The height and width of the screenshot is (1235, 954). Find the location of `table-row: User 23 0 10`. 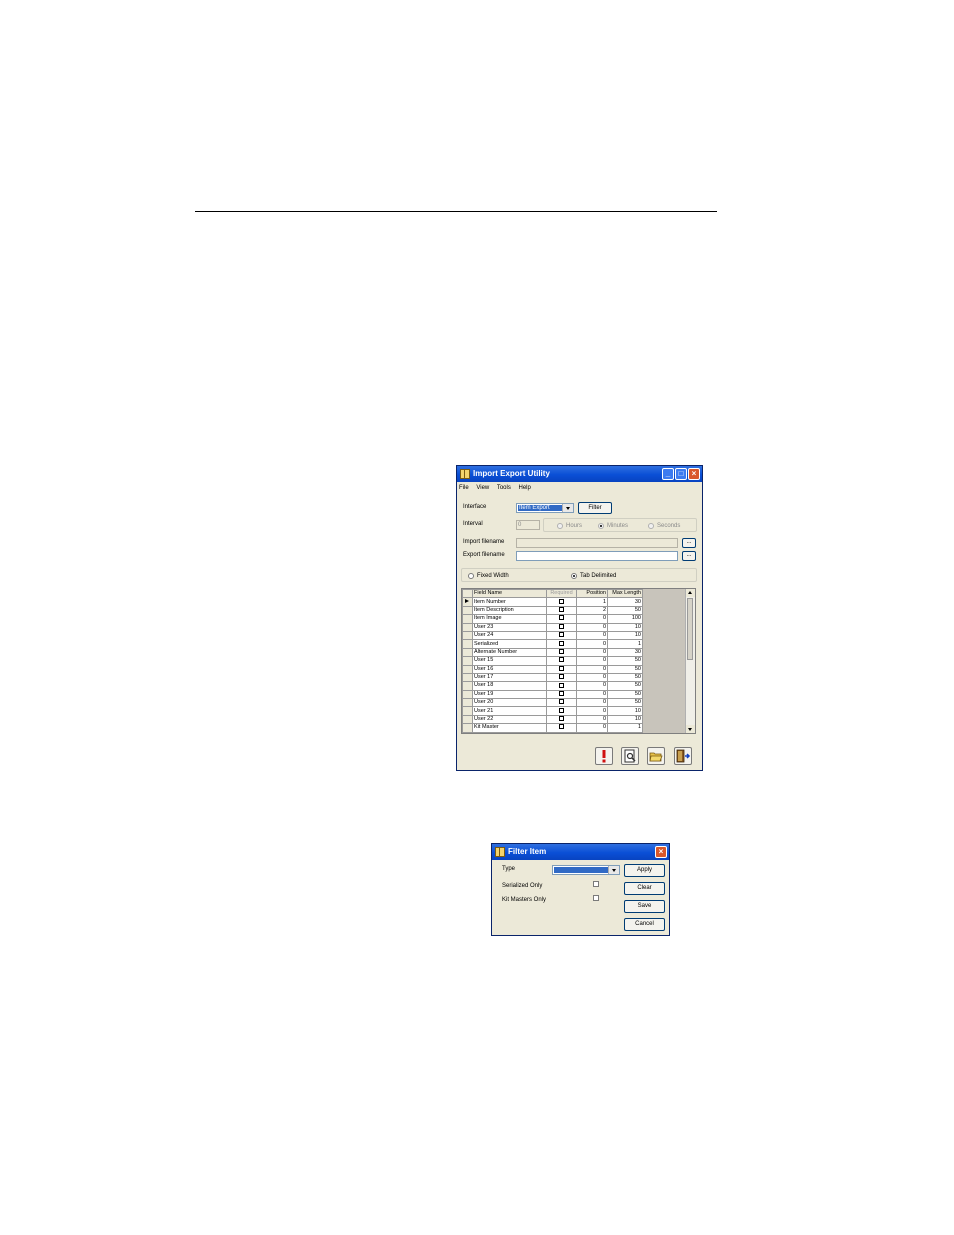

table-row: User 23 0 10 is located at coordinates (552, 627).